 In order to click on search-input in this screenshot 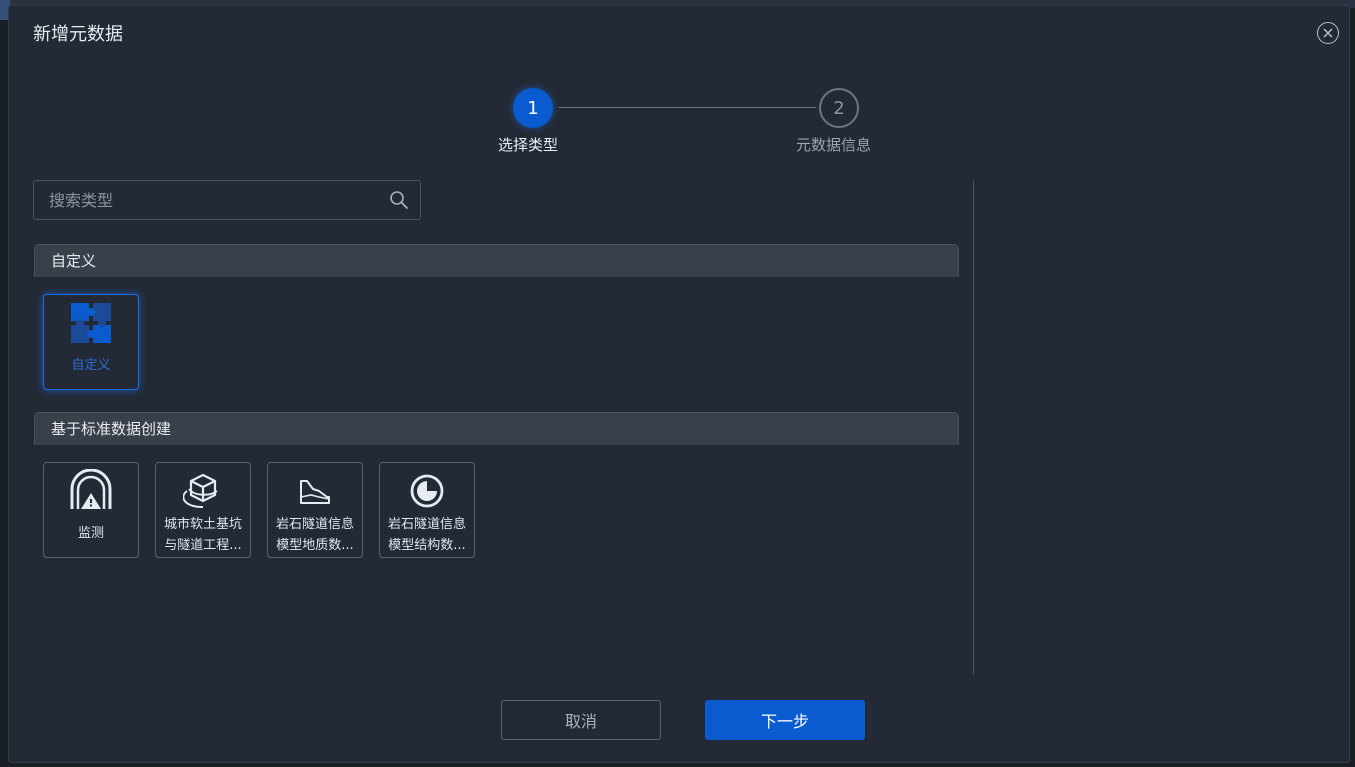, I will do `click(211, 200)`.